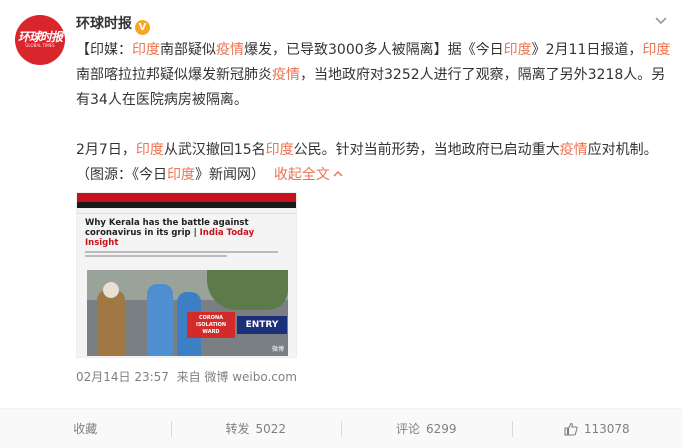 The height and width of the screenshot is (448, 682). I want to click on text-segment: 公民。针对当前形势，当地政府已启动重大, so click(426, 150).